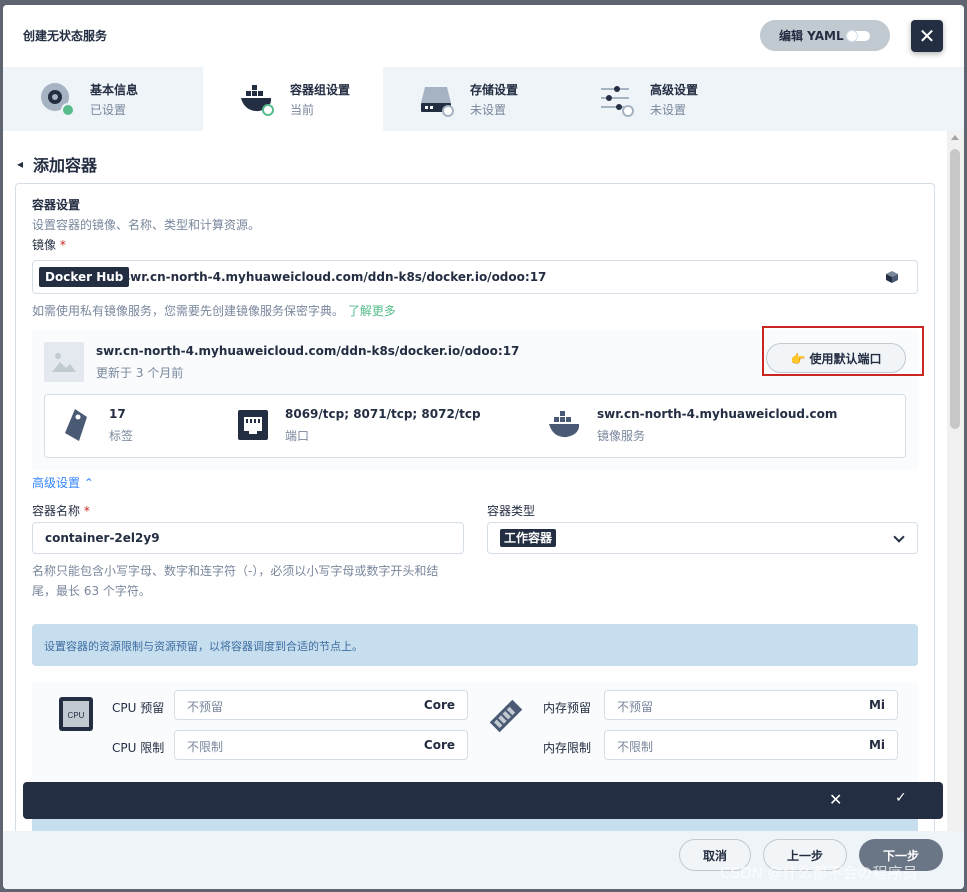  I want to click on hint-text: 如需使用私有镜像服务，您需要先创建镜像服务保密字典。, so click(188, 311).